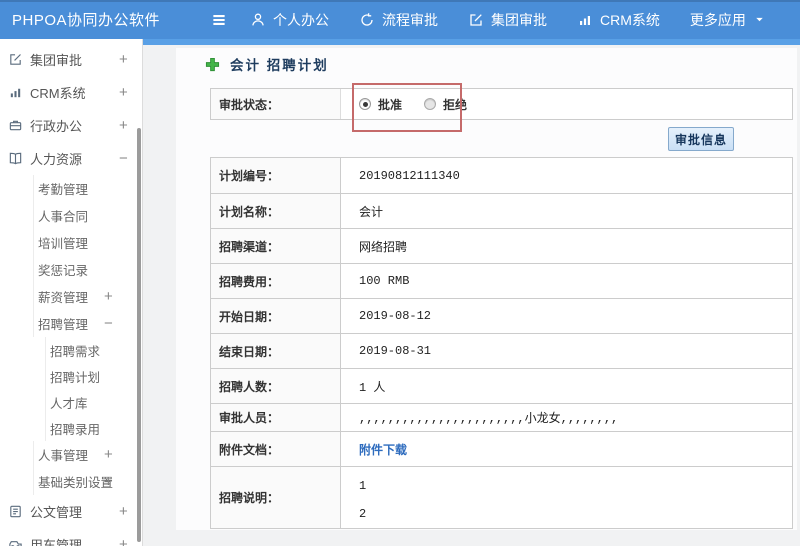 The image size is (800, 546). I want to click on page-title: 会计 招聘计划, so click(267, 64).